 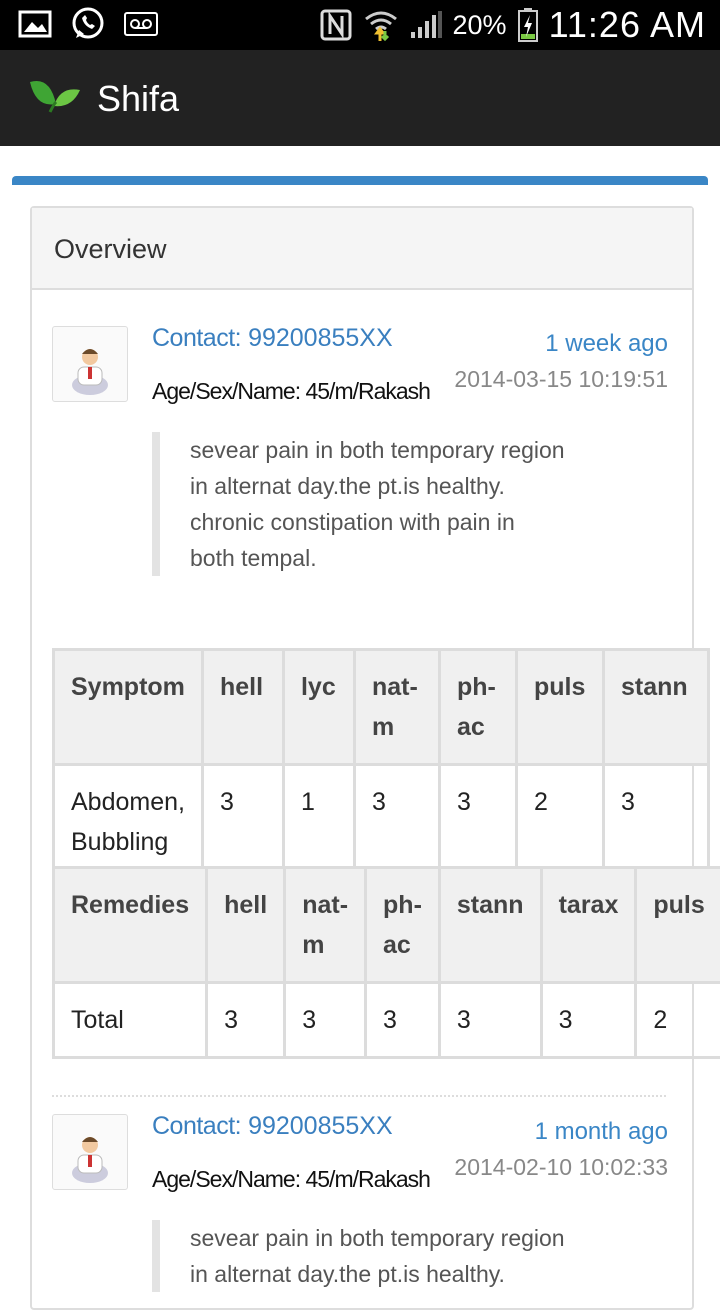 I want to click on wifi-icon, so click(x=381, y=25).